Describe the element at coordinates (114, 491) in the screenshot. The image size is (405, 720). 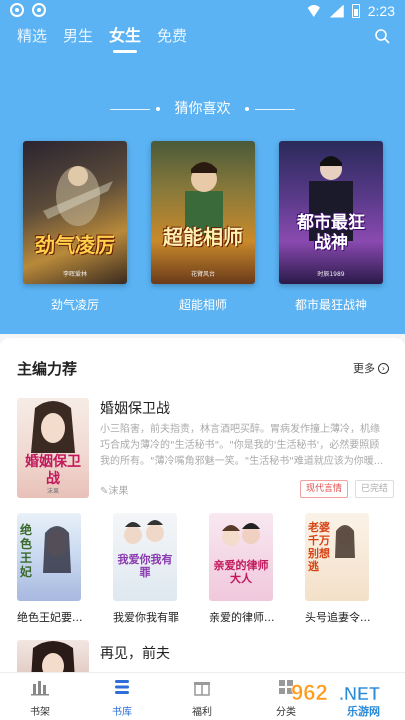
I see `featured-book-author: ✎沫果` at that location.